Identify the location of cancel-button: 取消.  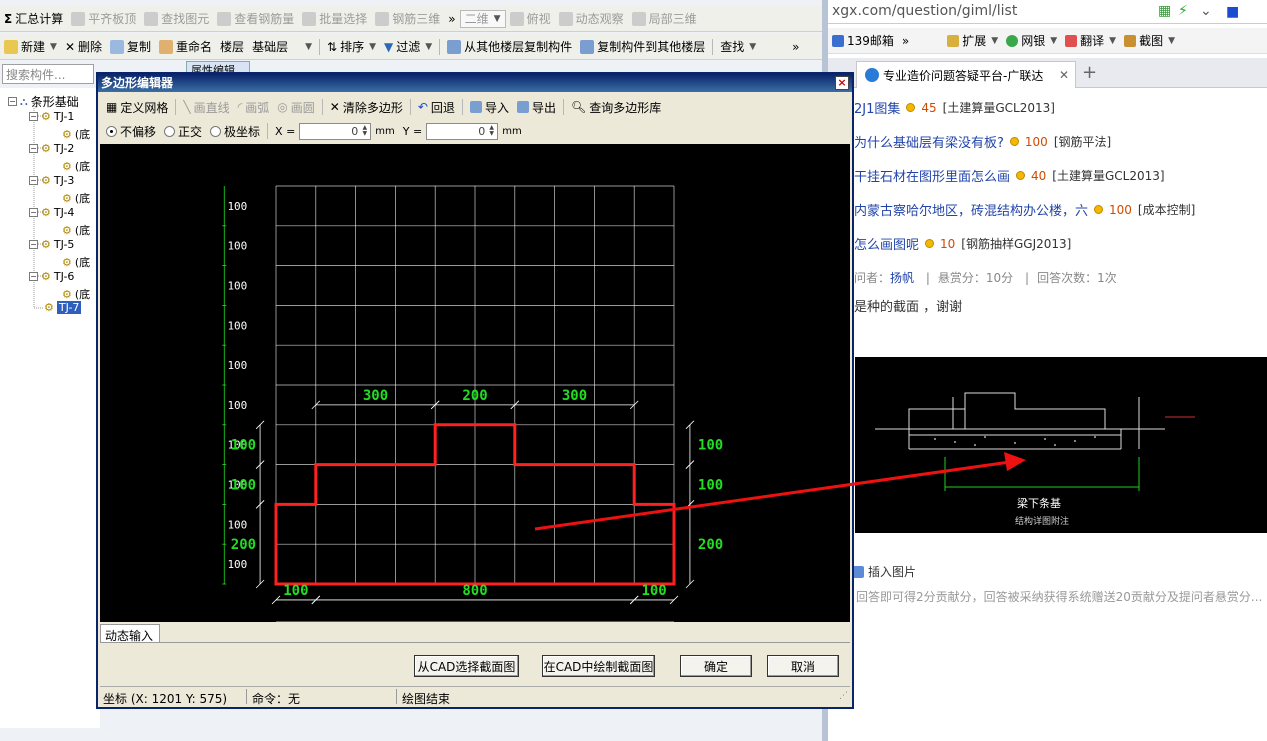
(803, 666).